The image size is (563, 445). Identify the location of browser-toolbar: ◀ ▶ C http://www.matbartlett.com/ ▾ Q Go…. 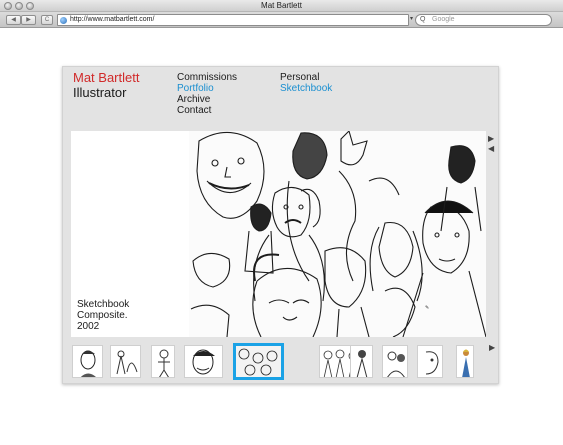
(281, 20).